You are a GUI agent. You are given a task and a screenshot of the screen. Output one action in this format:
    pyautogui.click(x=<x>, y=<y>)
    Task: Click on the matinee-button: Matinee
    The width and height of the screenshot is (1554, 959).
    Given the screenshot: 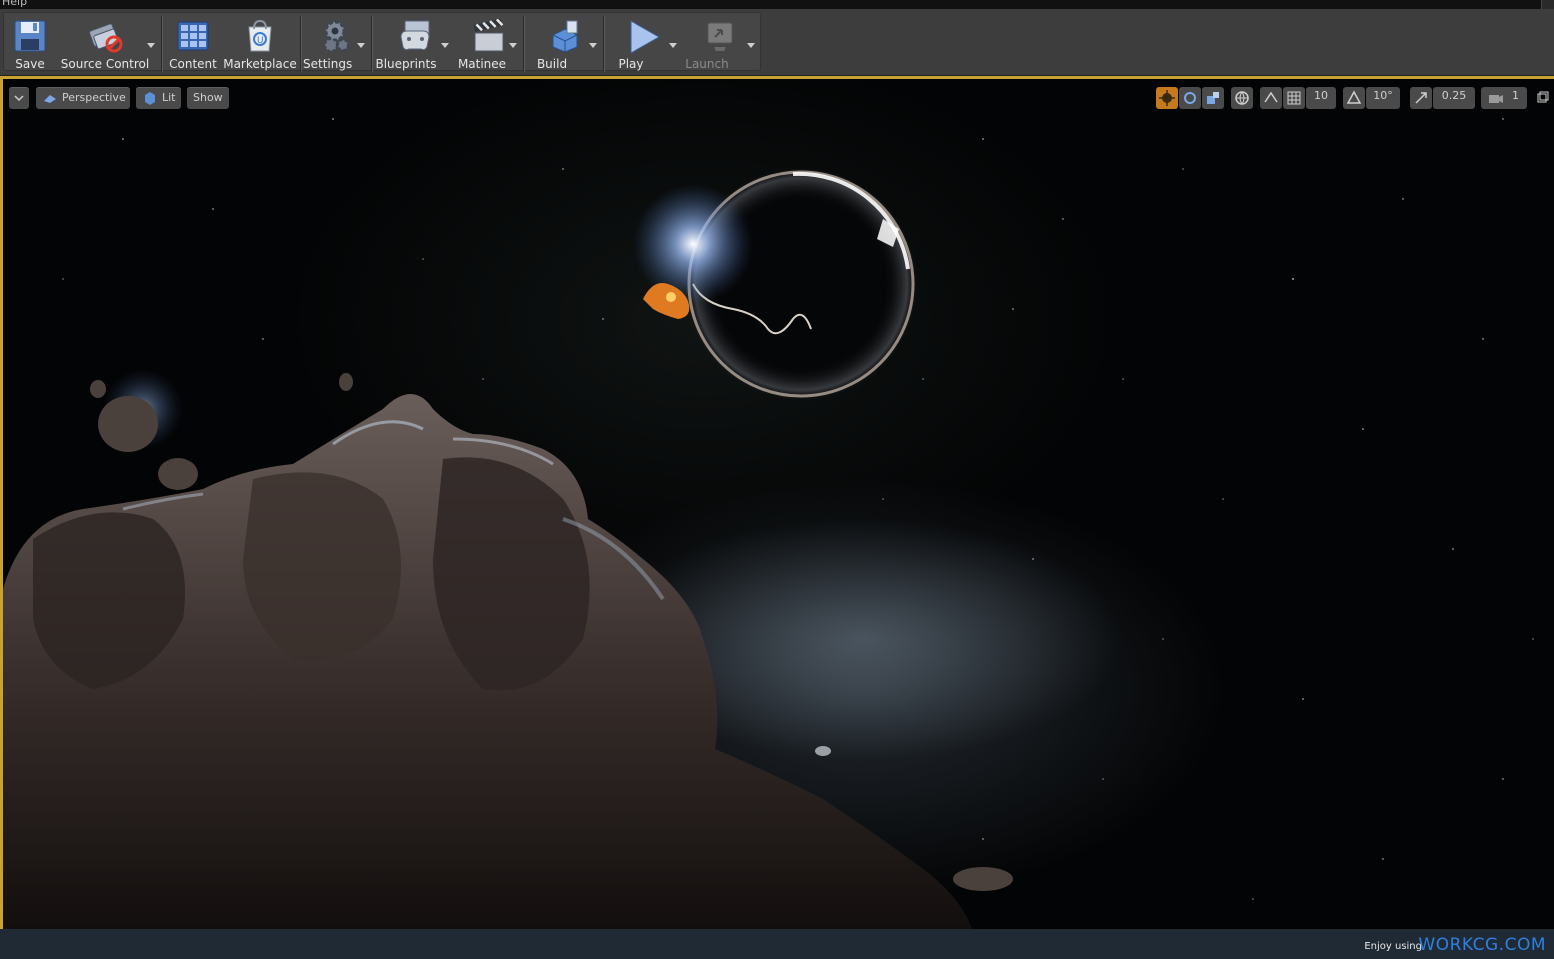 What is the action you would take?
    pyautogui.click(x=489, y=44)
    